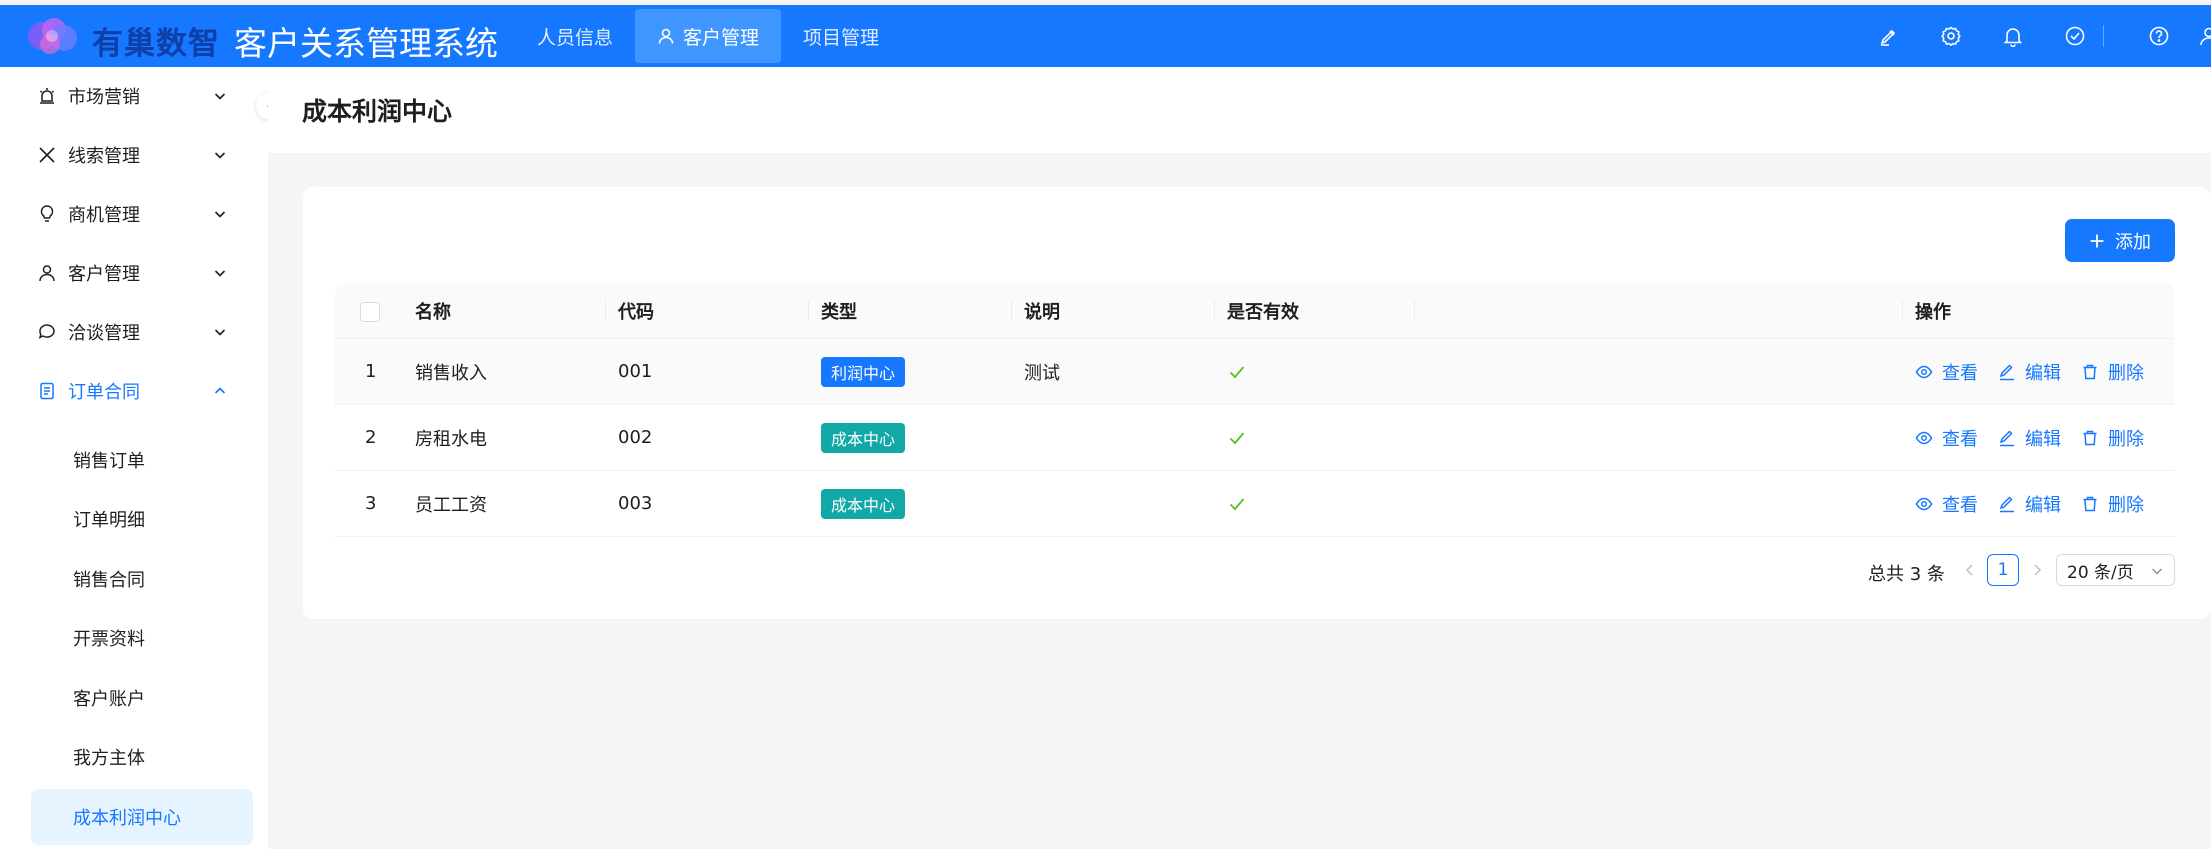 This screenshot has height=849, width=2211. I want to click on brand-logo, so click(52, 36).